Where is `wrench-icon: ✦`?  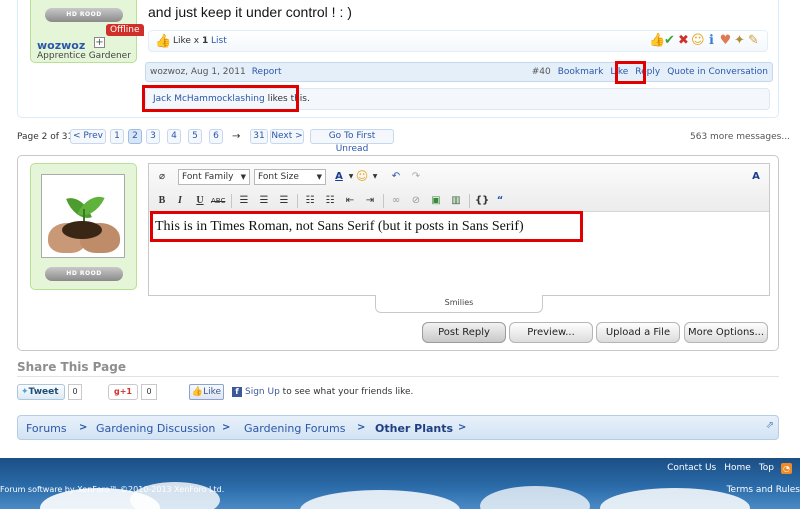 wrench-icon: ✦ is located at coordinates (740, 40).